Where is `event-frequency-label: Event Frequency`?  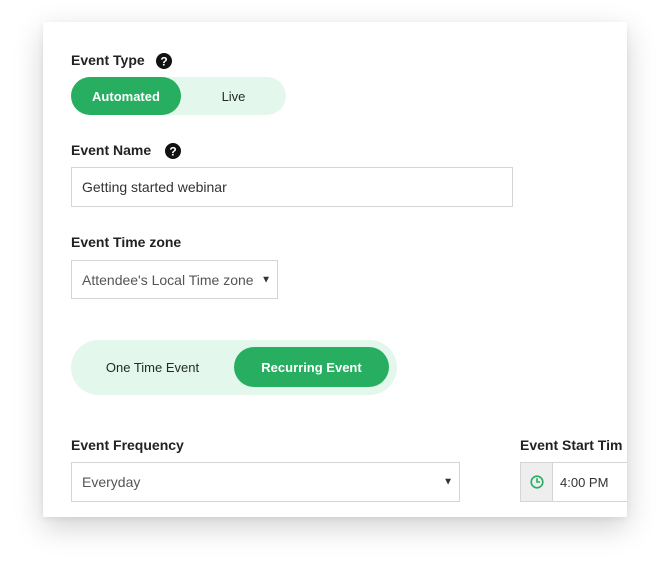 event-frequency-label: Event Frequency is located at coordinates (127, 445).